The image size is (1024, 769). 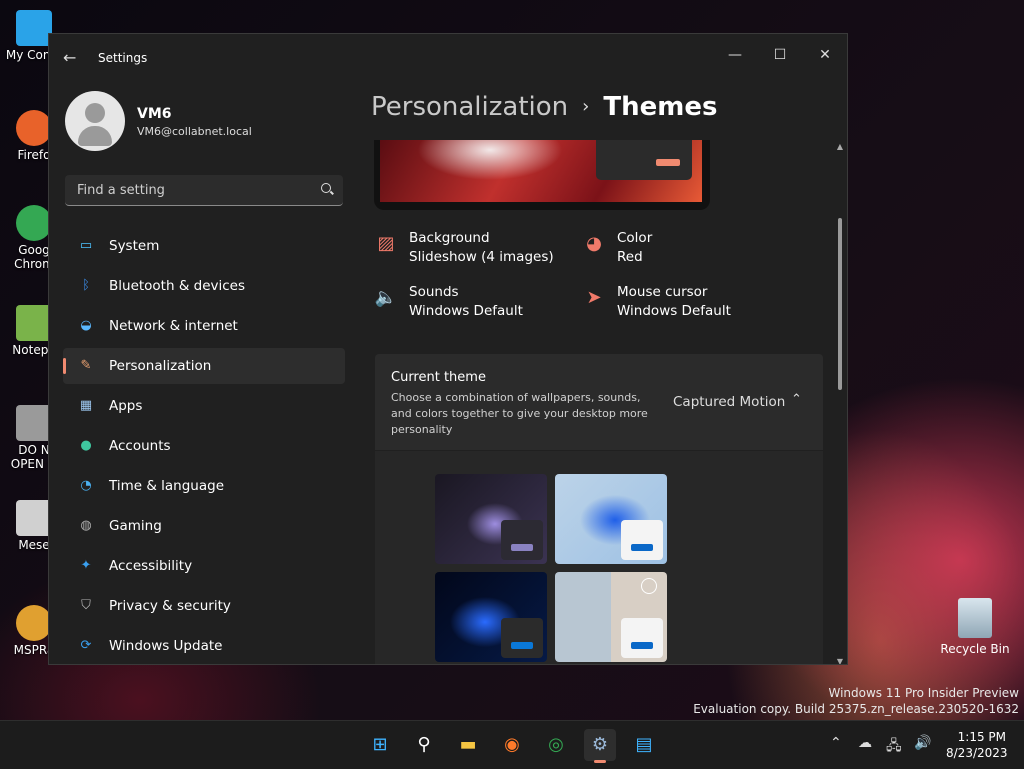 What do you see at coordinates (840, 304) in the screenshot?
I see `scrollbar-thumb` at bounding box center [840, 304].